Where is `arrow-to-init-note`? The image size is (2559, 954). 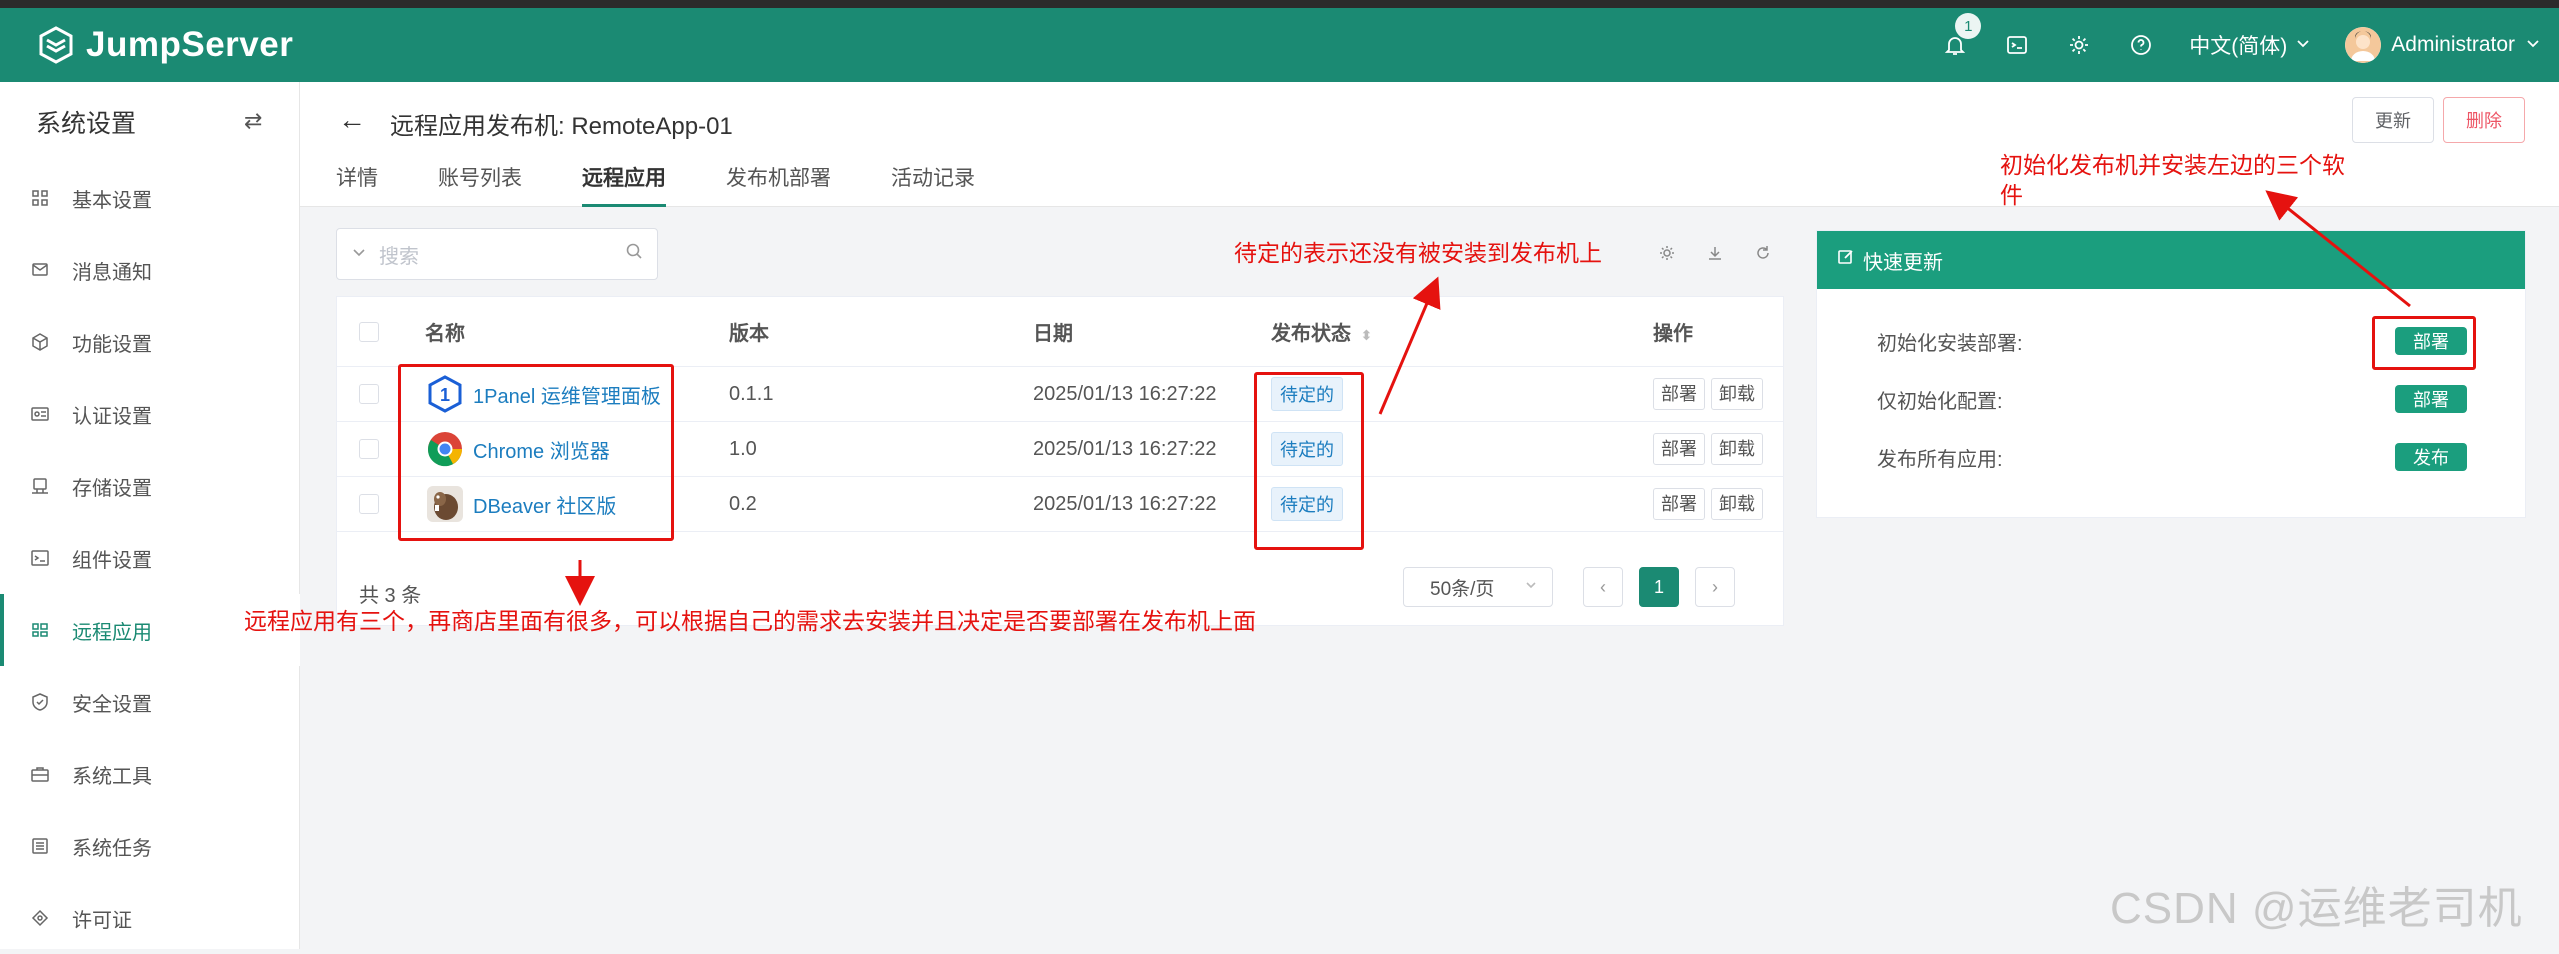
arrow-to-init-note is located at coordinates (2338, 249).